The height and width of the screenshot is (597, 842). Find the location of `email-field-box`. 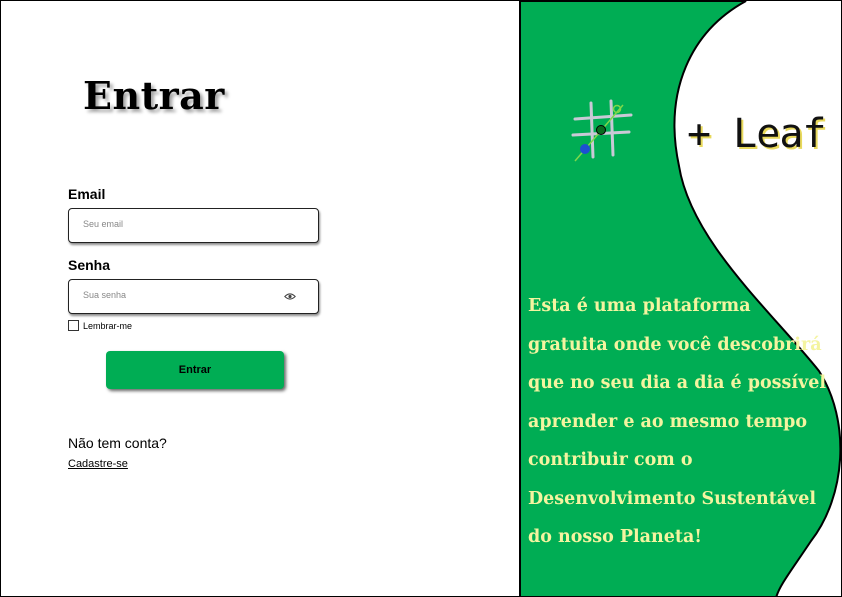

email-field-box is located at coordinates (193, 225).